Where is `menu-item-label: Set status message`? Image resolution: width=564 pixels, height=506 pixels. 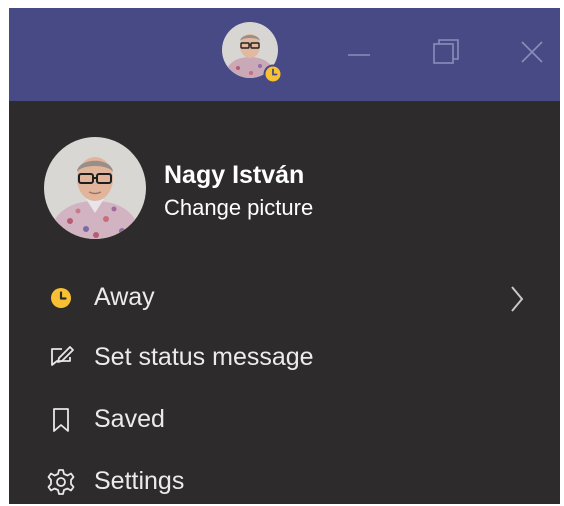
menu-item-label: Set status message is located at coordinates (204, 357).